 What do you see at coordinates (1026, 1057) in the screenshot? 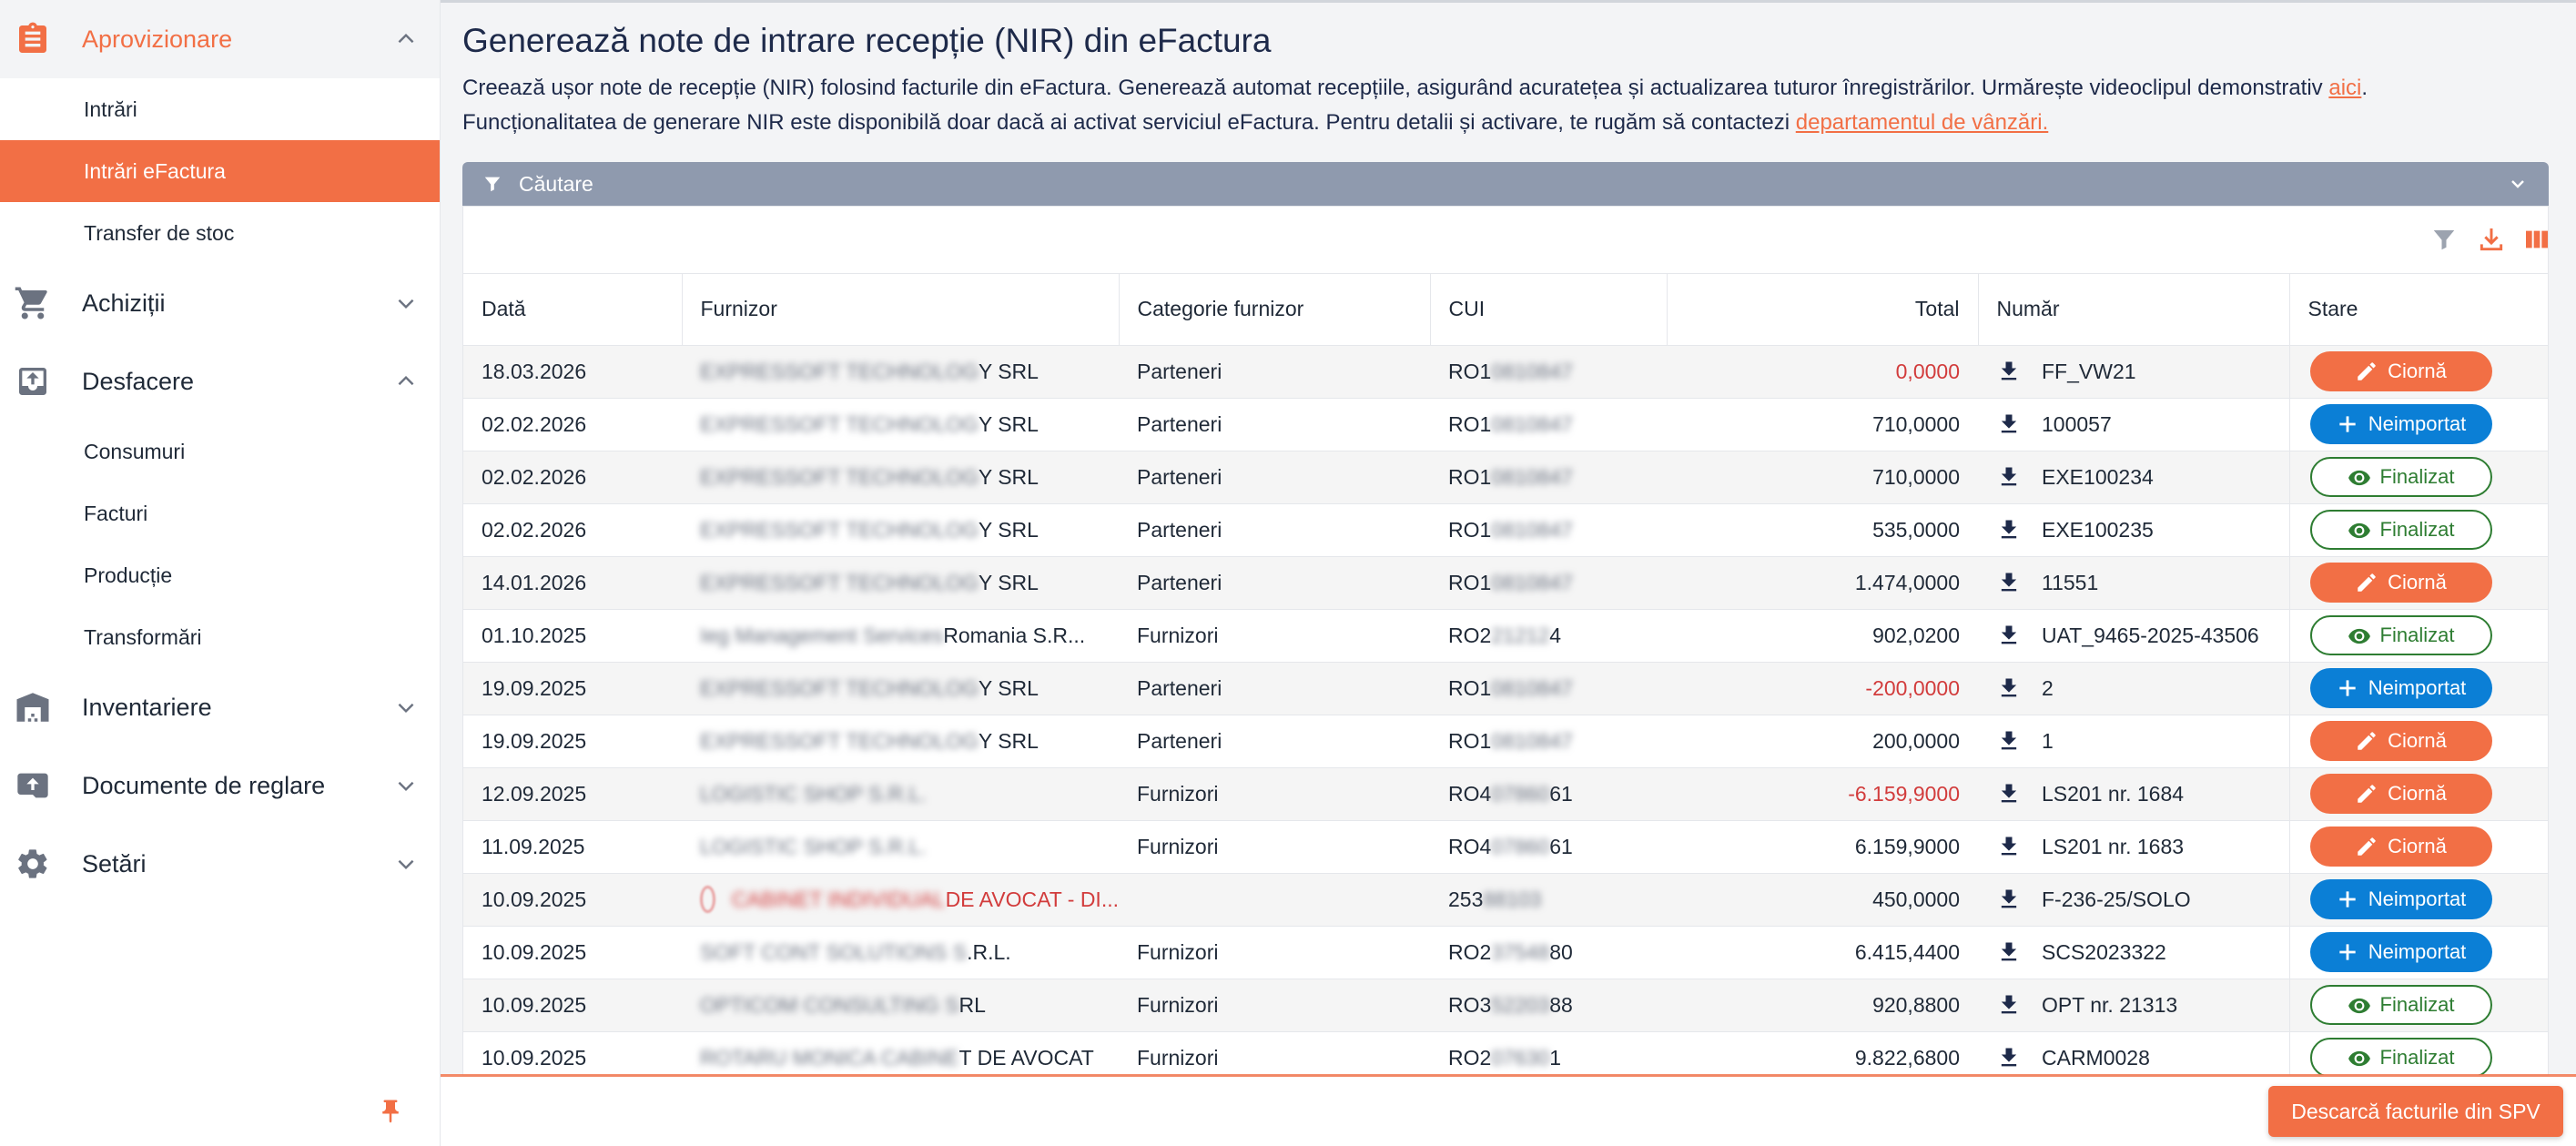
I see `supplier-name-visible: T DE AVOCAT` at bounding box center [1026, 1057].